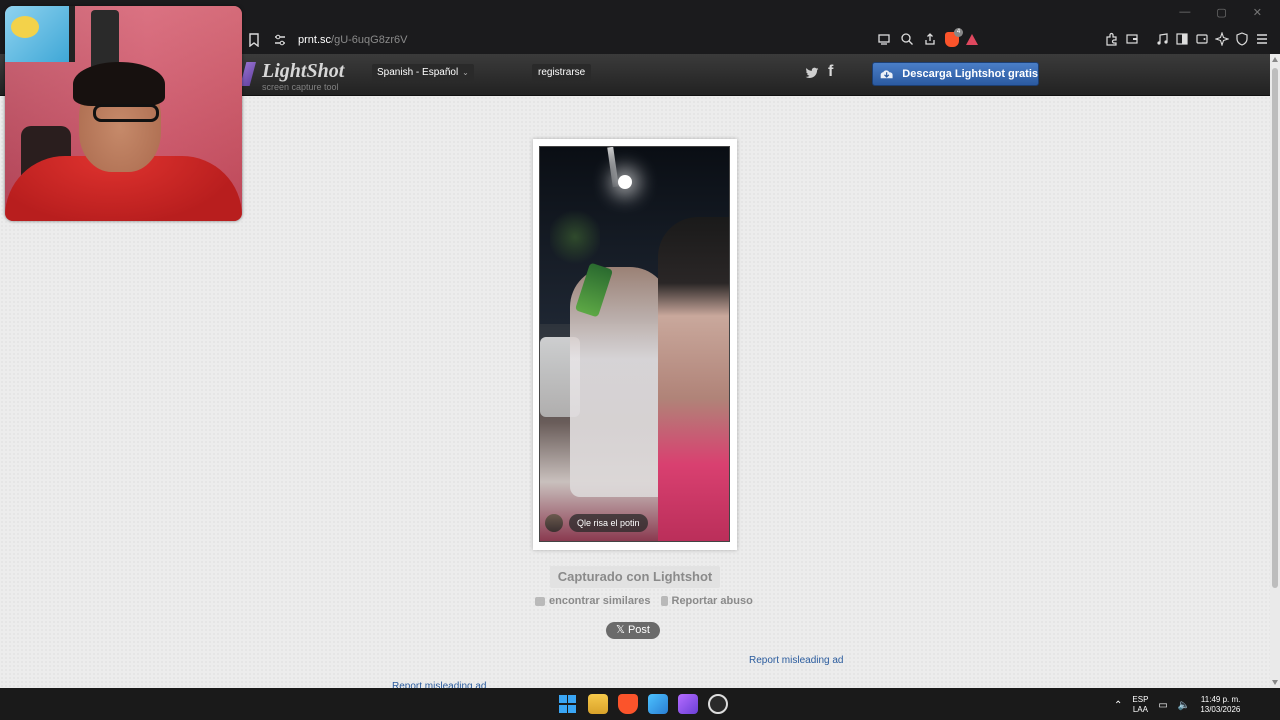  Describe the element at coordinates (907, 39) in the screenshot. I see `zoom-icon` at that location.